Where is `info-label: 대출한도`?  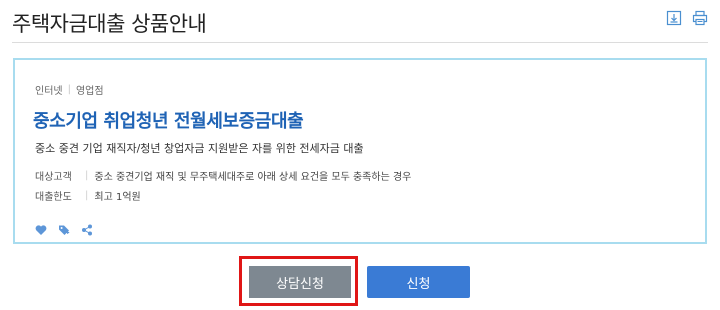 info-label: 대출한도 is located at coordinates (53, 197).